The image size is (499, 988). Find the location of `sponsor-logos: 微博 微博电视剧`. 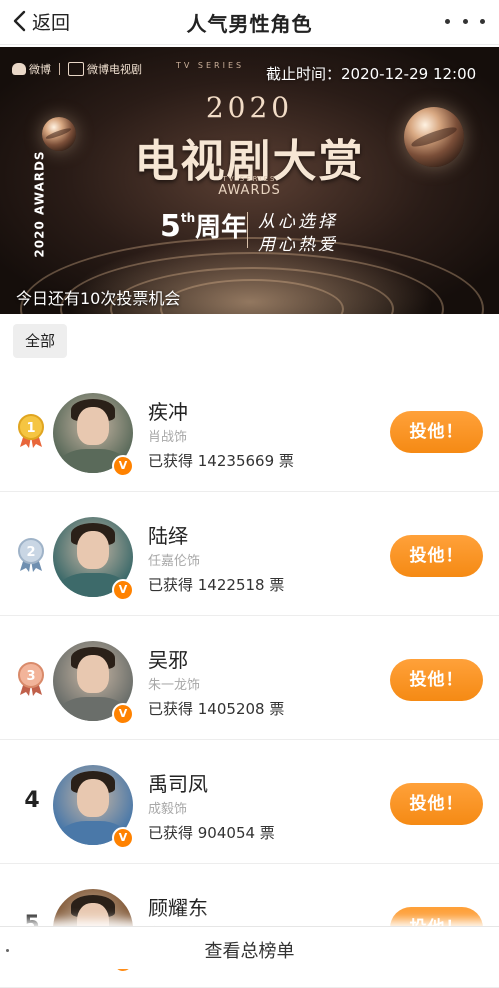

sponsor-logos: 微博 微博电视剧 is located at coordinates (77, 69).